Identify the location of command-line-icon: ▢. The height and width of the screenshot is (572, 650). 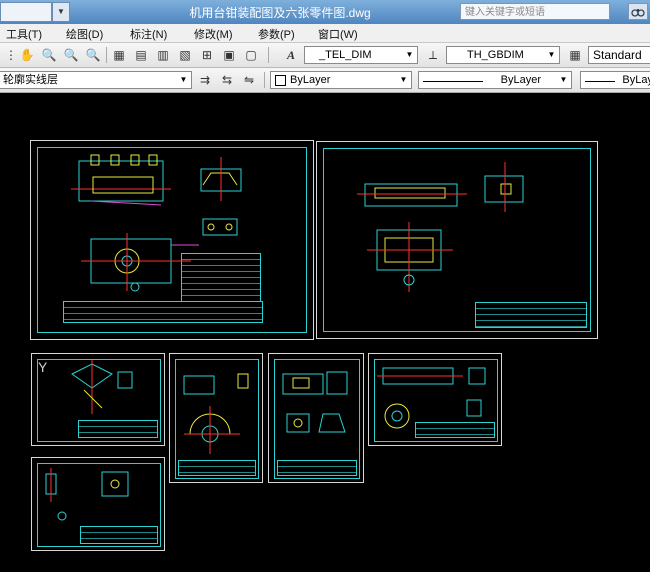
(251, 55).